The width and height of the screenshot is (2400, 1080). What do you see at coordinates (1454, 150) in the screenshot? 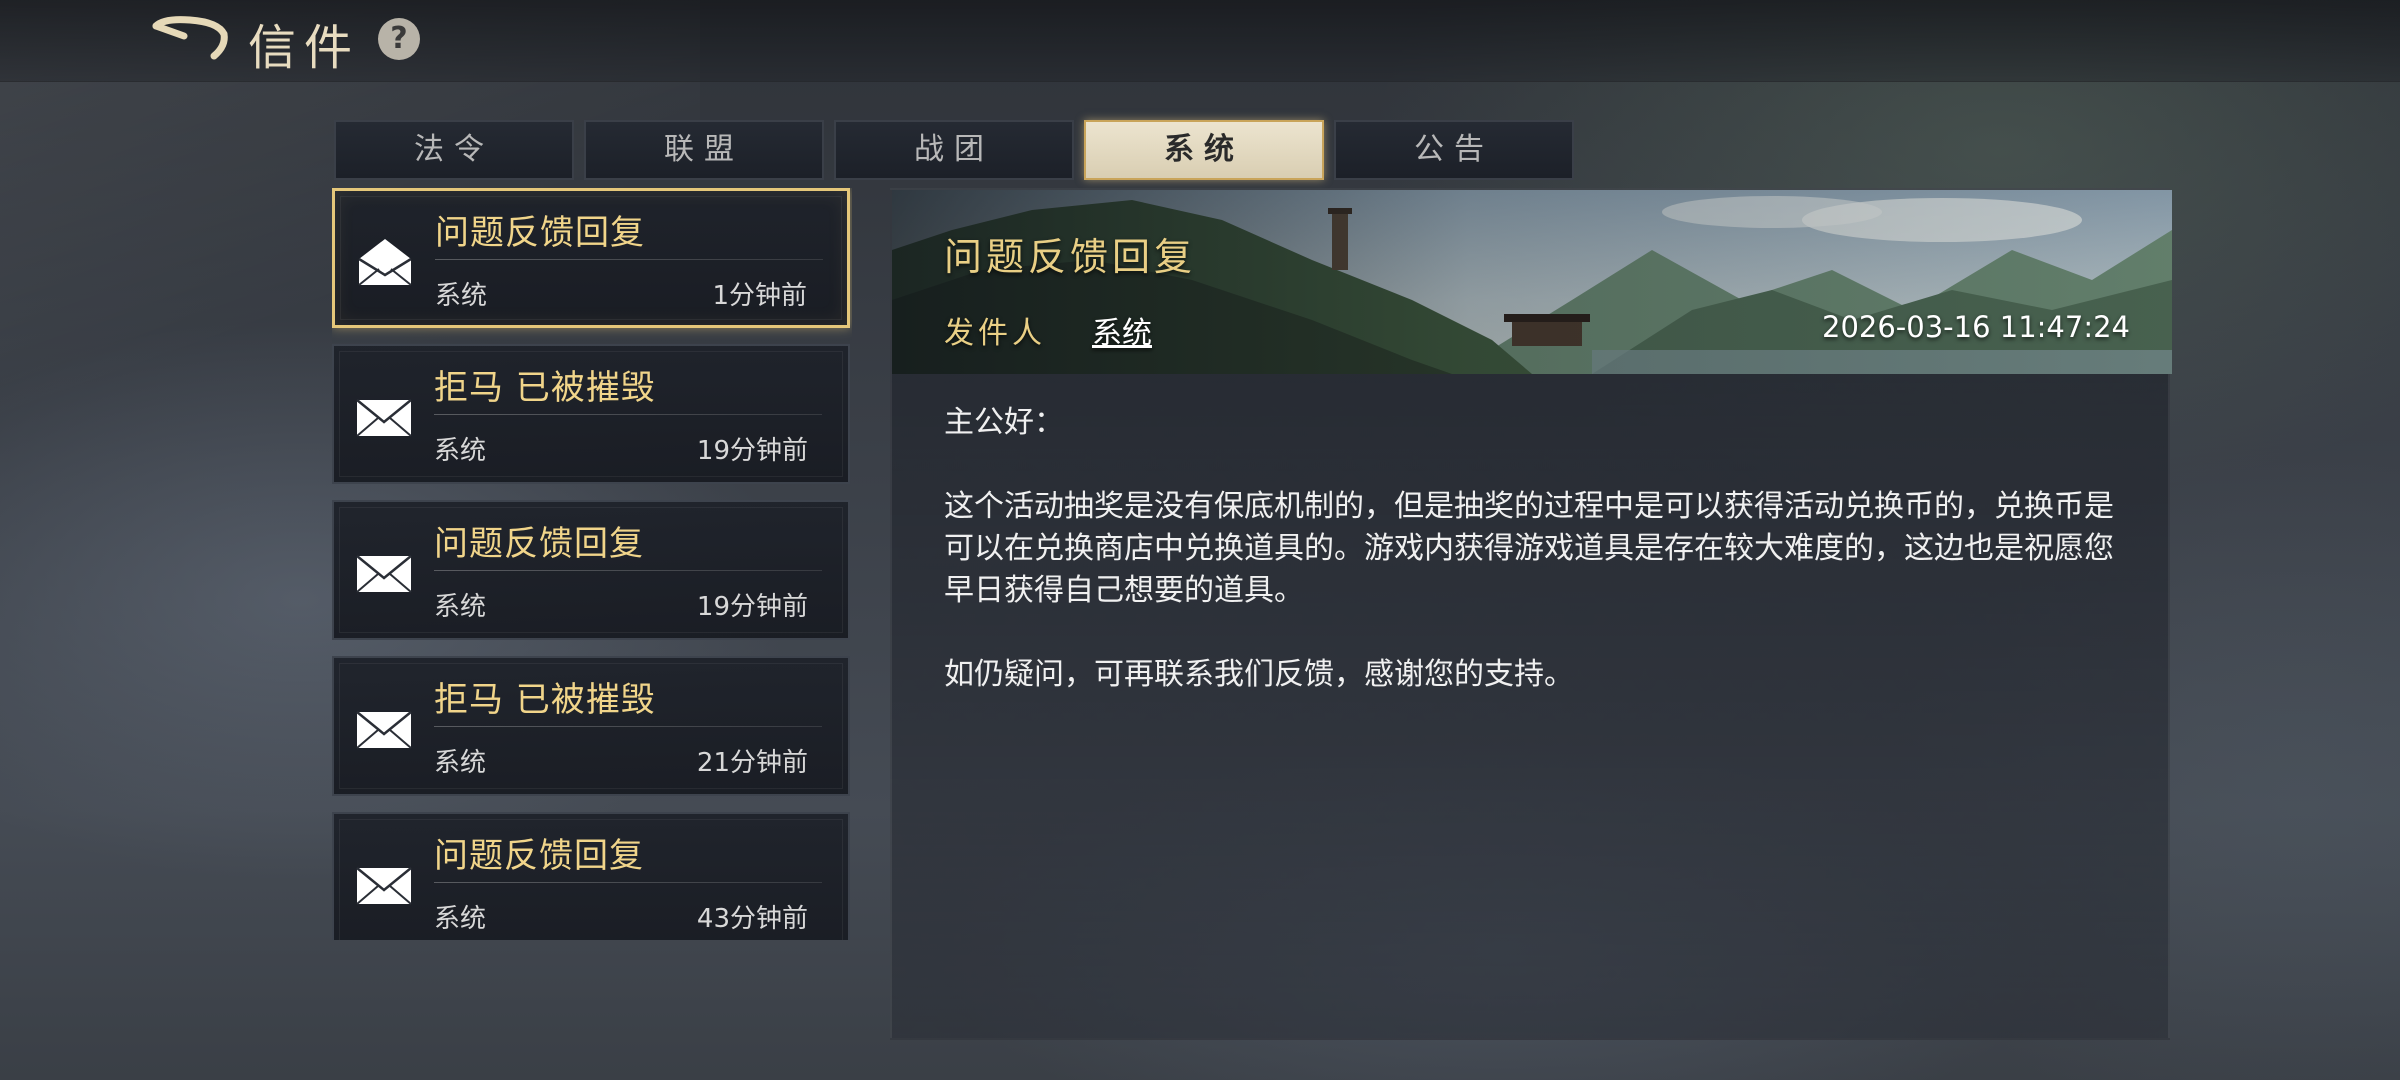
I see `tab-announcement: 公告` at bounding box center [1454, 150].